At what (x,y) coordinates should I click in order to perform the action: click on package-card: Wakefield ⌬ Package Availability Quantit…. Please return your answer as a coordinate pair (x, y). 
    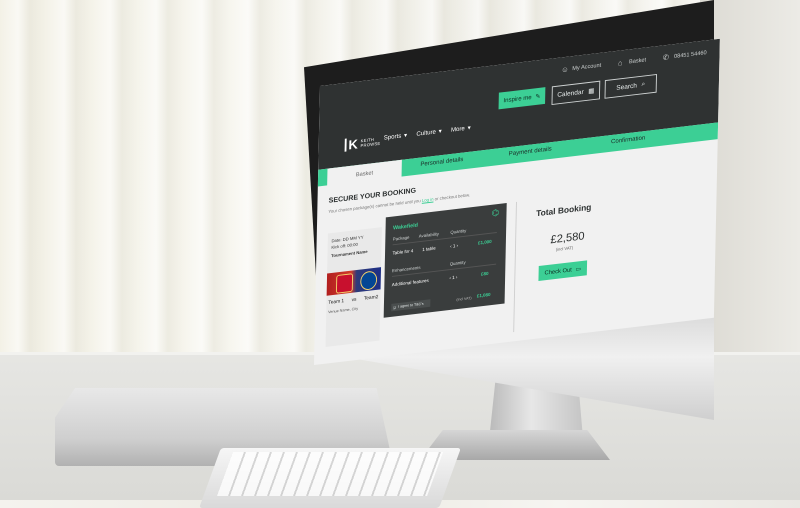
    Looking at the image, I should click on (445, 260).